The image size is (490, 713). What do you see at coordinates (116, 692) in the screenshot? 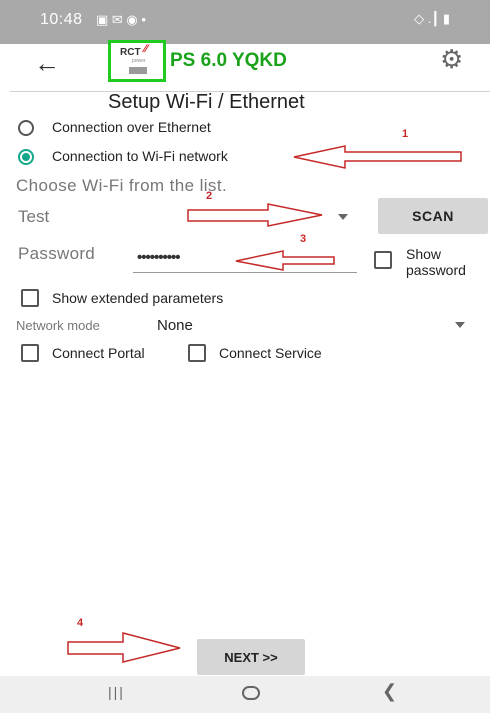
I see `recent-apps-icon: |||` at bounding box center [116, 692].